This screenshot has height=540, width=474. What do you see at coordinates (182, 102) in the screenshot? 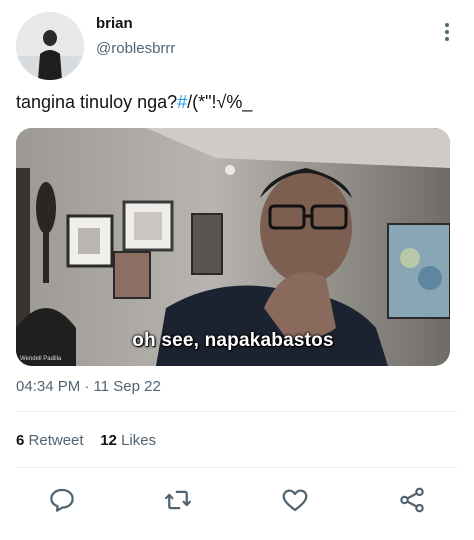
I see `hashtag-link: #` at bounding box center [182, 102].